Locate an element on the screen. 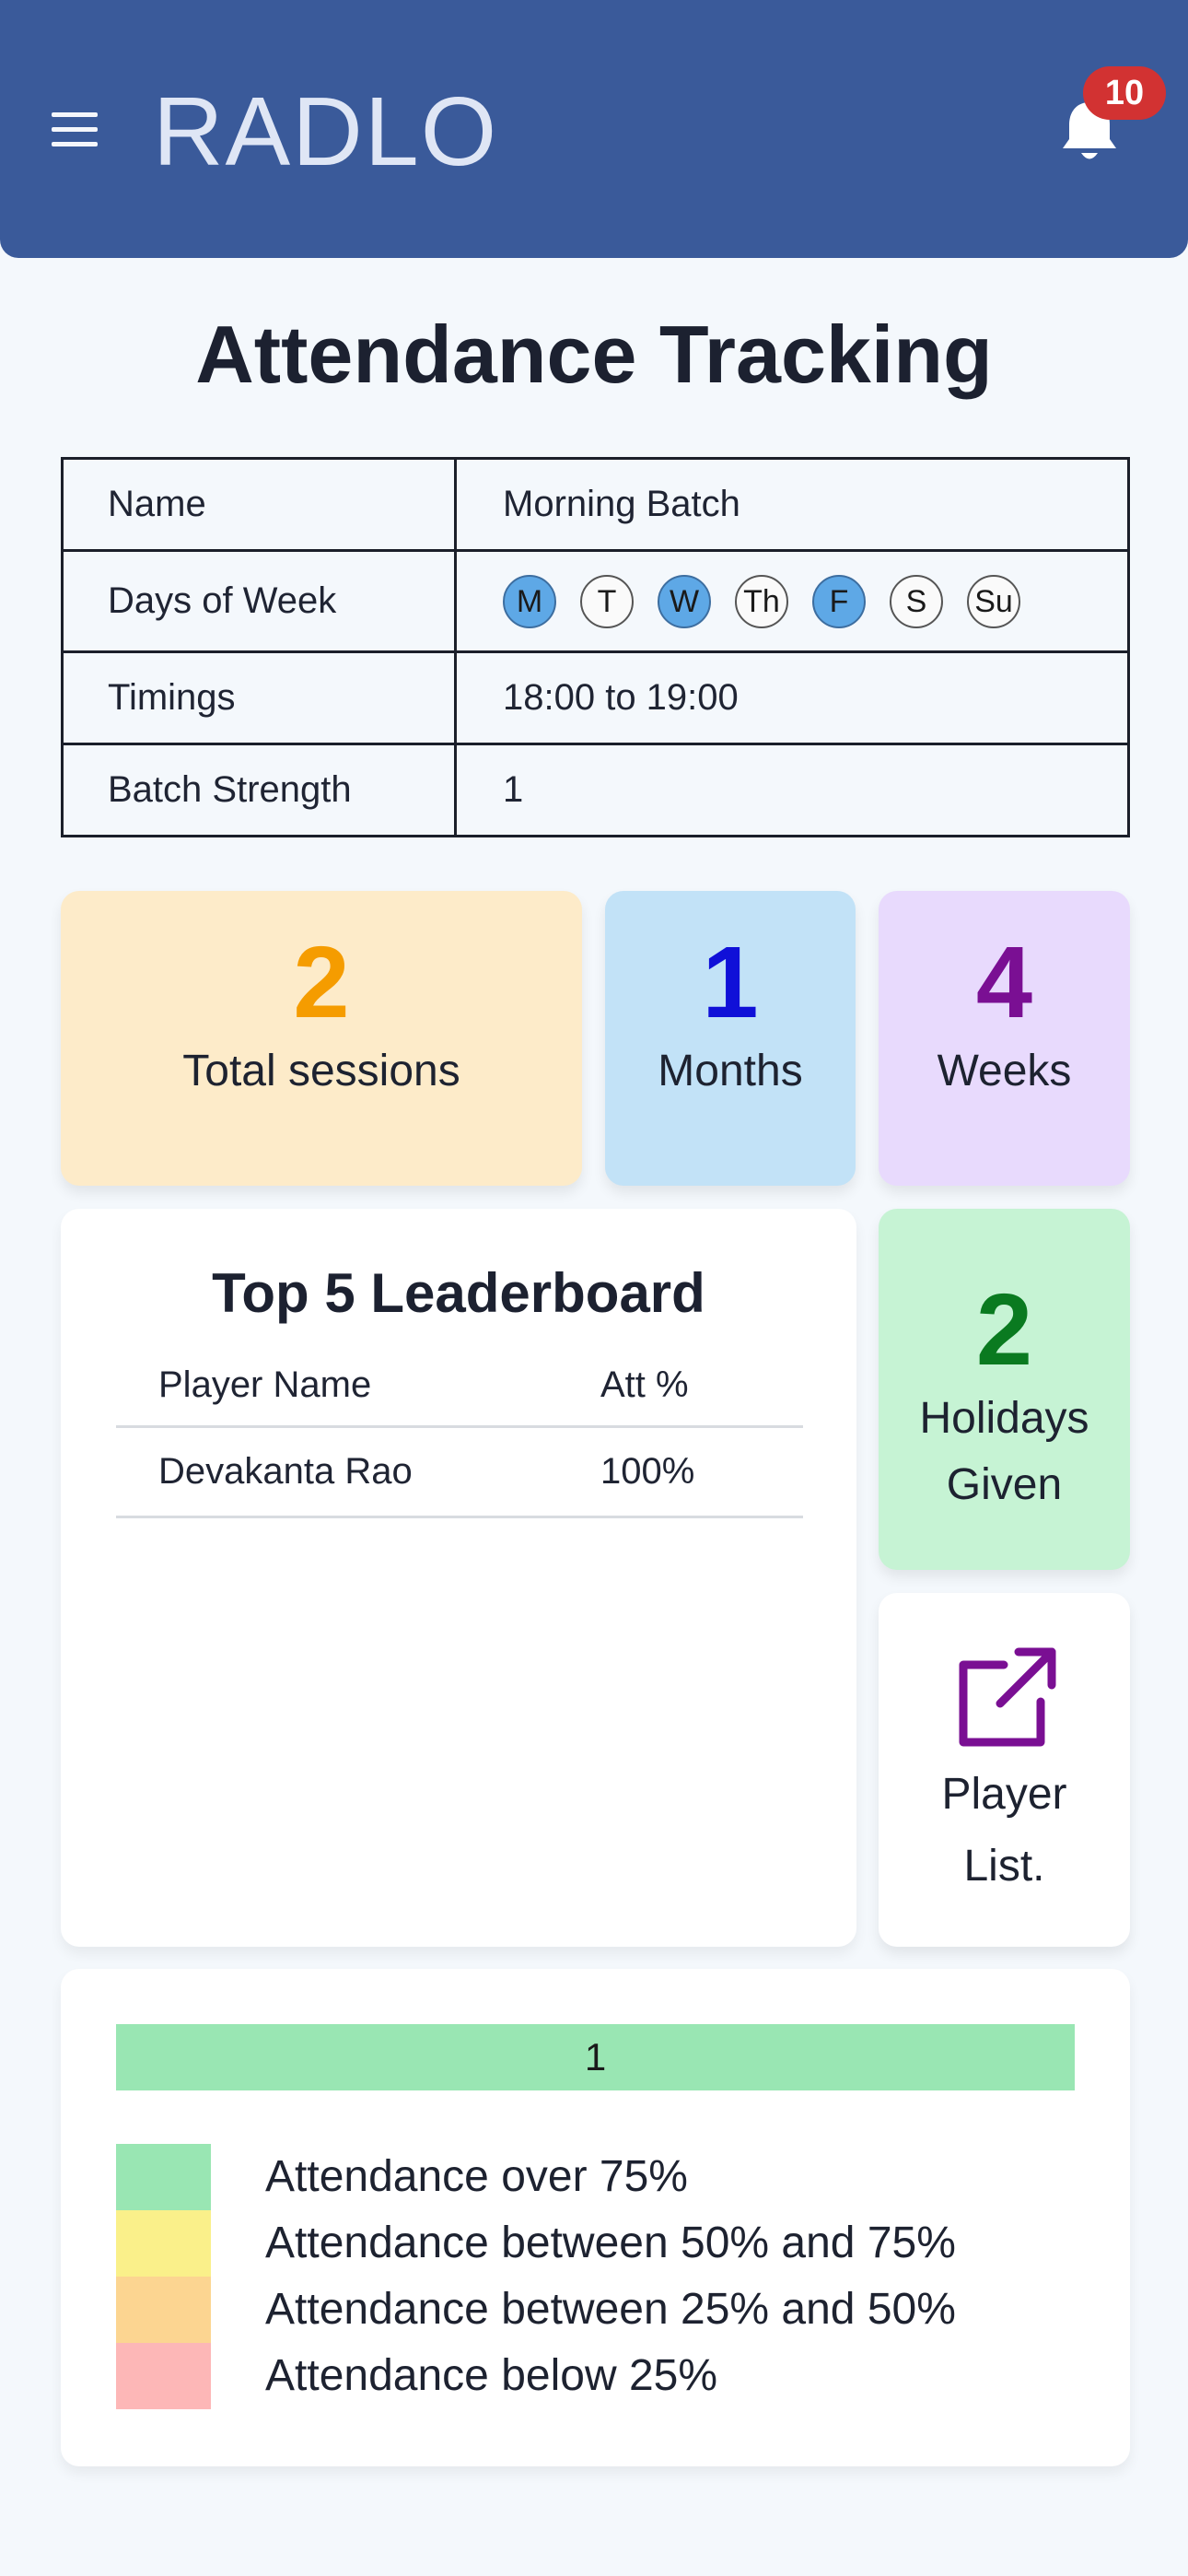 This screenshot has width=1188, height=2576. app-header: RADLO 10 is located at coordinates (594, 129).